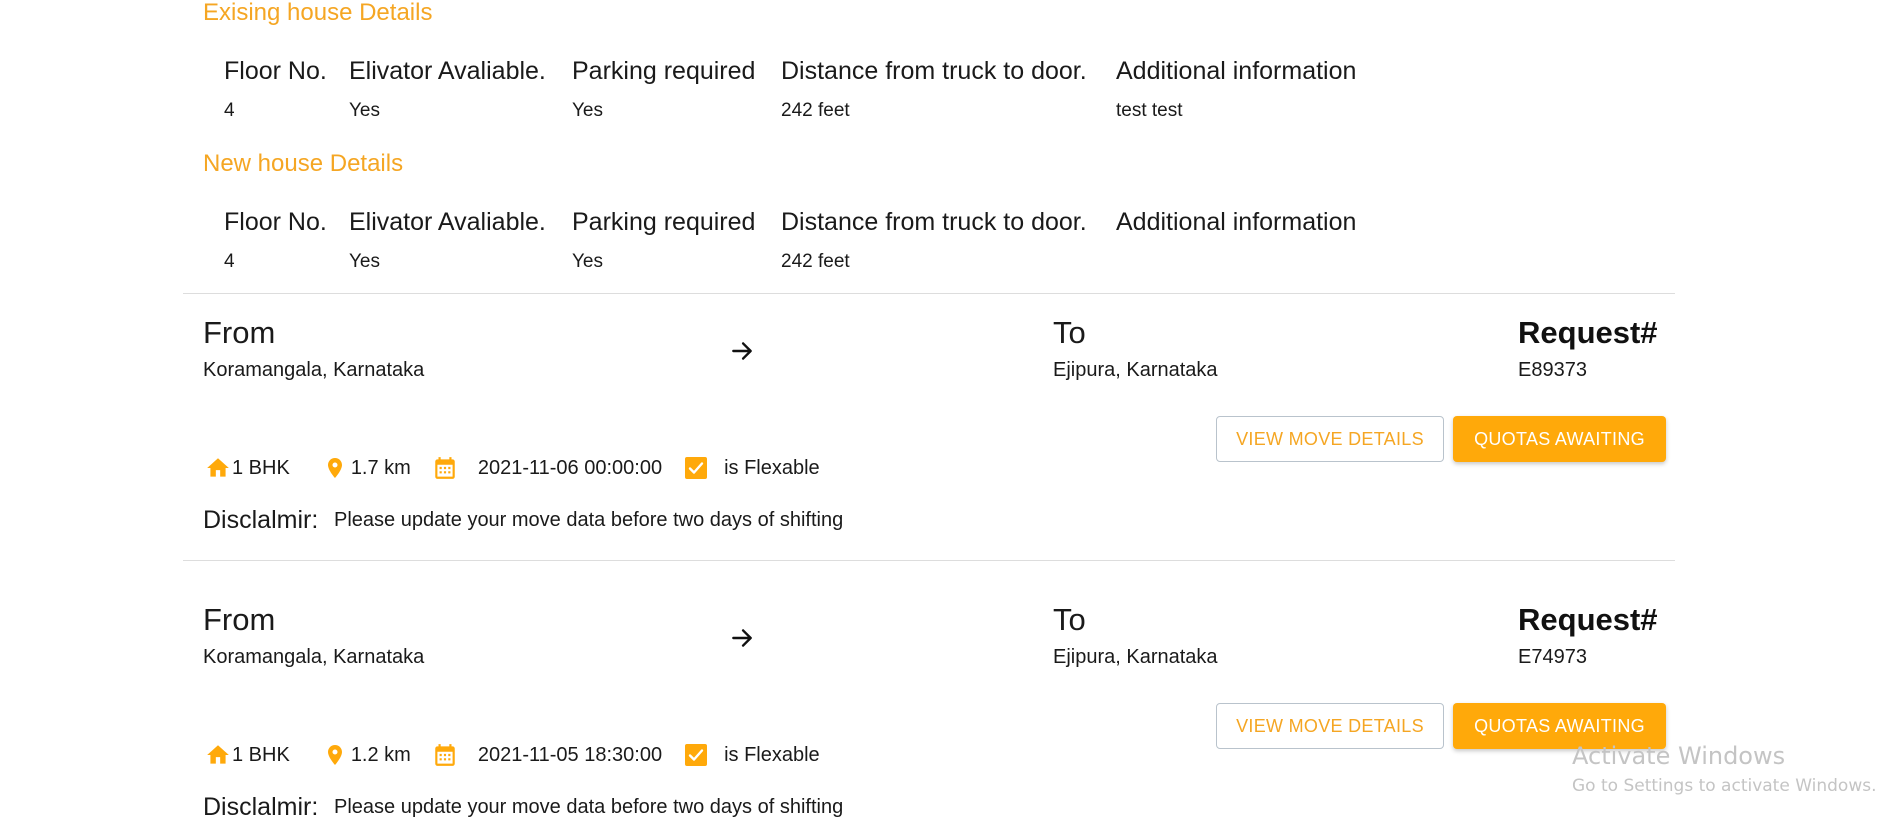  I want to click on move-datetime: 2021-11-06 00:00:00, so click(570, 467).